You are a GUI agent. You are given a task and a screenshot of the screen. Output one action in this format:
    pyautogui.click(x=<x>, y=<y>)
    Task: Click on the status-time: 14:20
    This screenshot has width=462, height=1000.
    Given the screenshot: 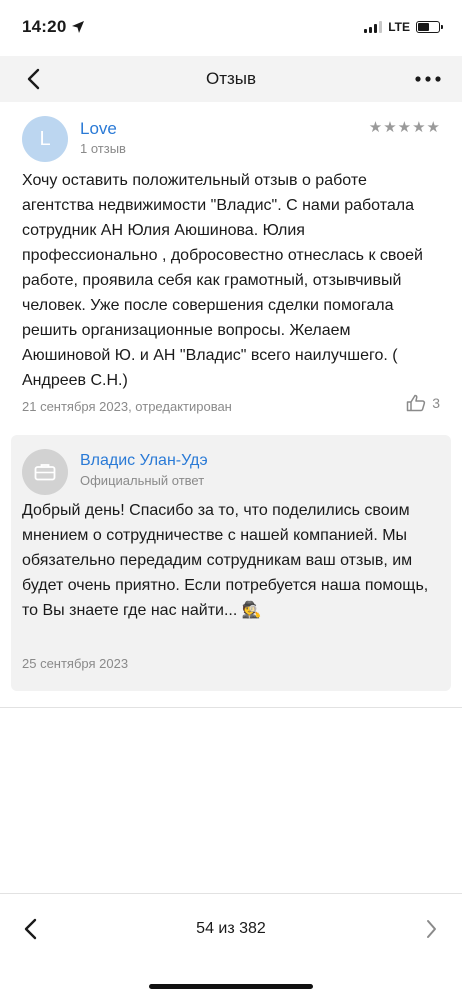 What is the action you would take?
    pyautogui.click(x=53, y=27)
    